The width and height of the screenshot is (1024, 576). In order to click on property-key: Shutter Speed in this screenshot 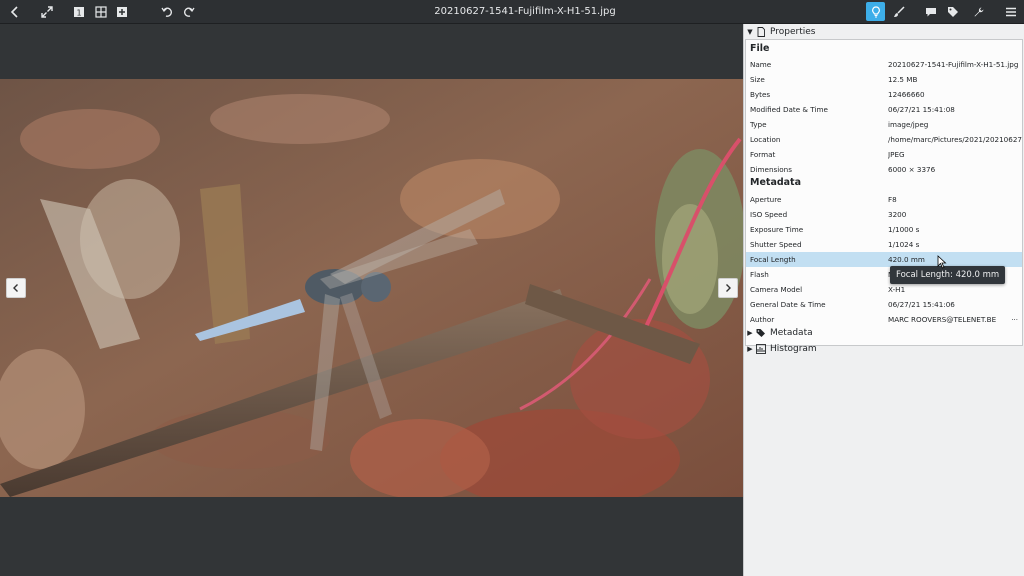, I will do `click(776, 244)`.